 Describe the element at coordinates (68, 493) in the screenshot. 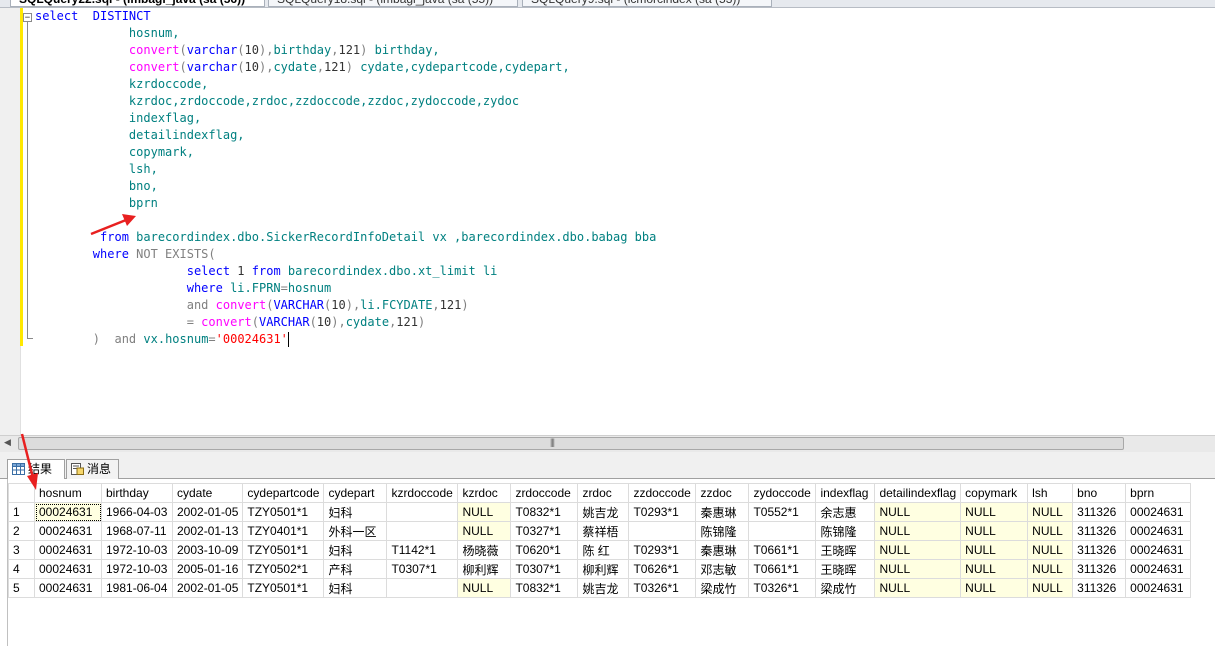

I see `column-header-hosnum: hosnum` at that location.